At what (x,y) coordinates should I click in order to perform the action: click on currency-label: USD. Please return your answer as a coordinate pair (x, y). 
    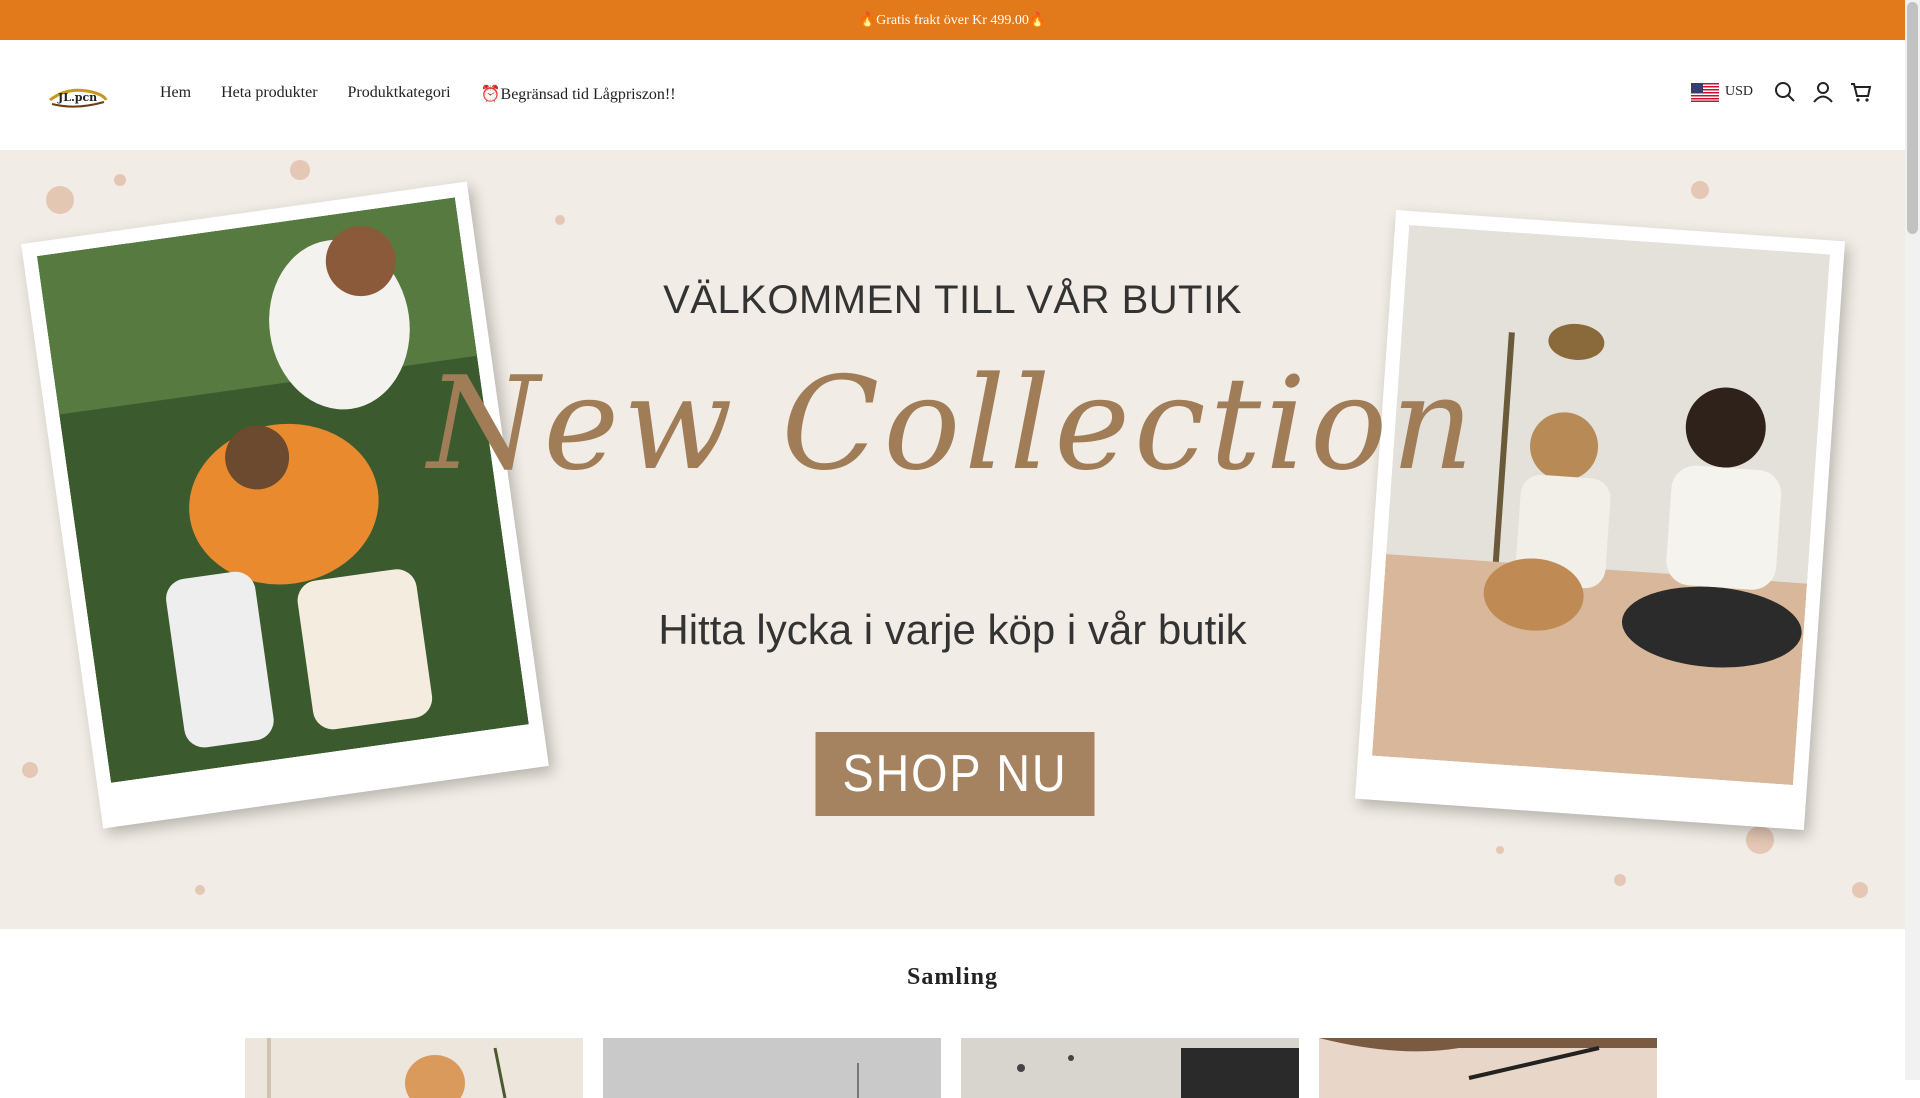
    Looking at the image, I should click on (1738, 91).